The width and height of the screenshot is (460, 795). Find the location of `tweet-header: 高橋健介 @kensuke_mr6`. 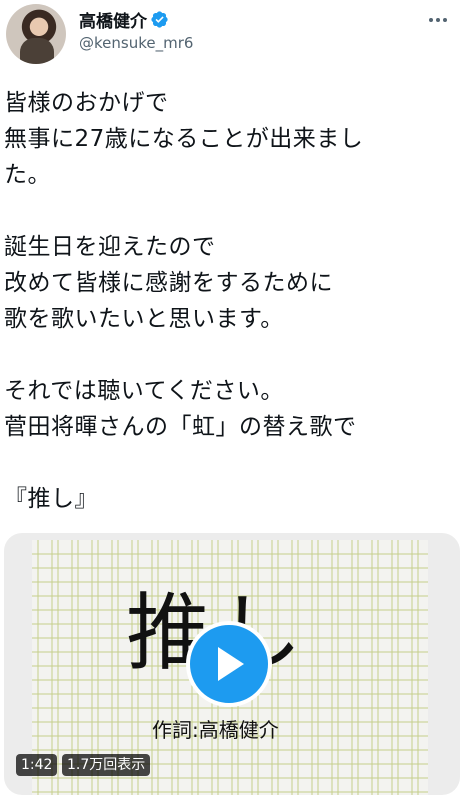

tweet-header: 高橋健介 @kensuke_mr6 is located at coordinates (230, 35).